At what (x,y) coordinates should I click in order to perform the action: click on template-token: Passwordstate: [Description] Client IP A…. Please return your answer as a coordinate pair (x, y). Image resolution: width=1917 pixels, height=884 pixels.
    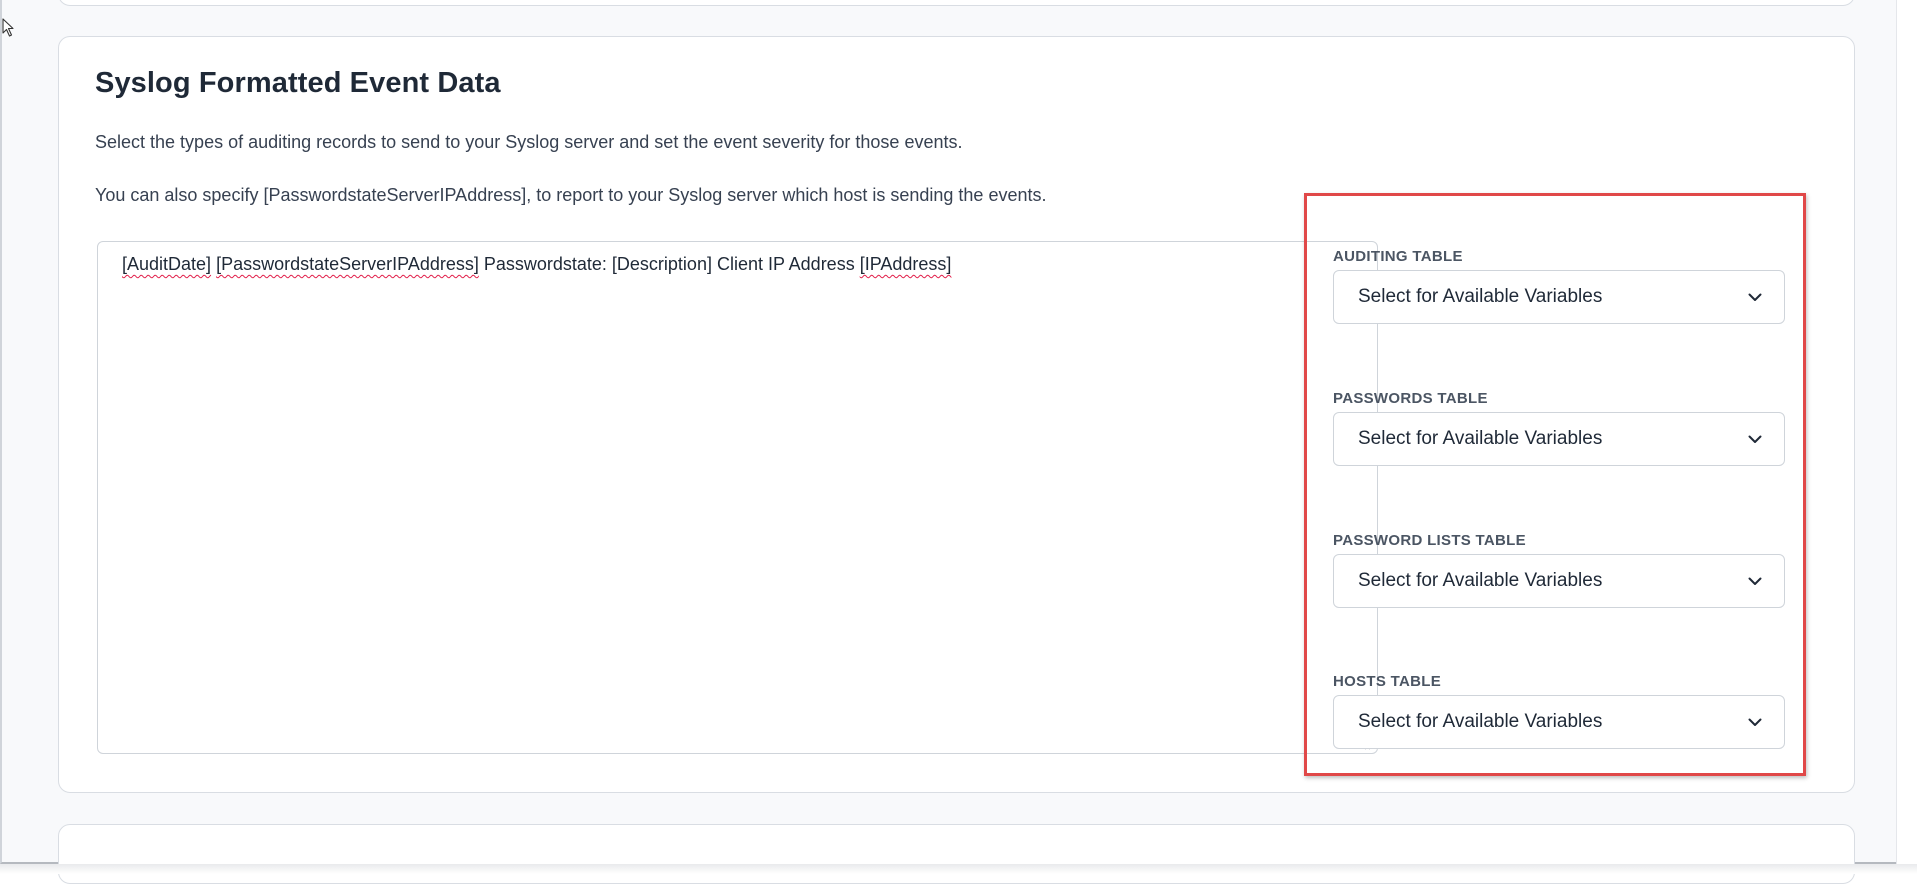
    Looking at the image, I should click on (669, 264).